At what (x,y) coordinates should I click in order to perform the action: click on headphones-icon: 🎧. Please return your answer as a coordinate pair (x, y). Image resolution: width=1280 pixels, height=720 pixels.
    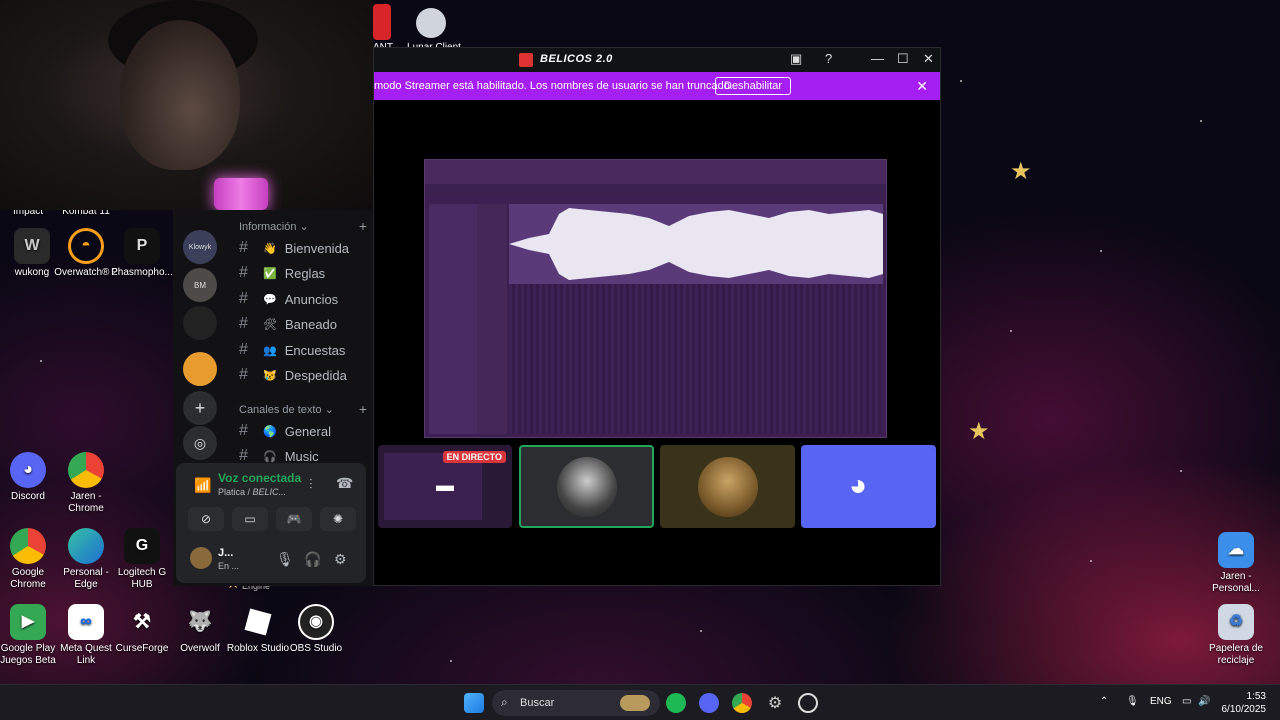
    Looking at the image, I should click on (312, 559).